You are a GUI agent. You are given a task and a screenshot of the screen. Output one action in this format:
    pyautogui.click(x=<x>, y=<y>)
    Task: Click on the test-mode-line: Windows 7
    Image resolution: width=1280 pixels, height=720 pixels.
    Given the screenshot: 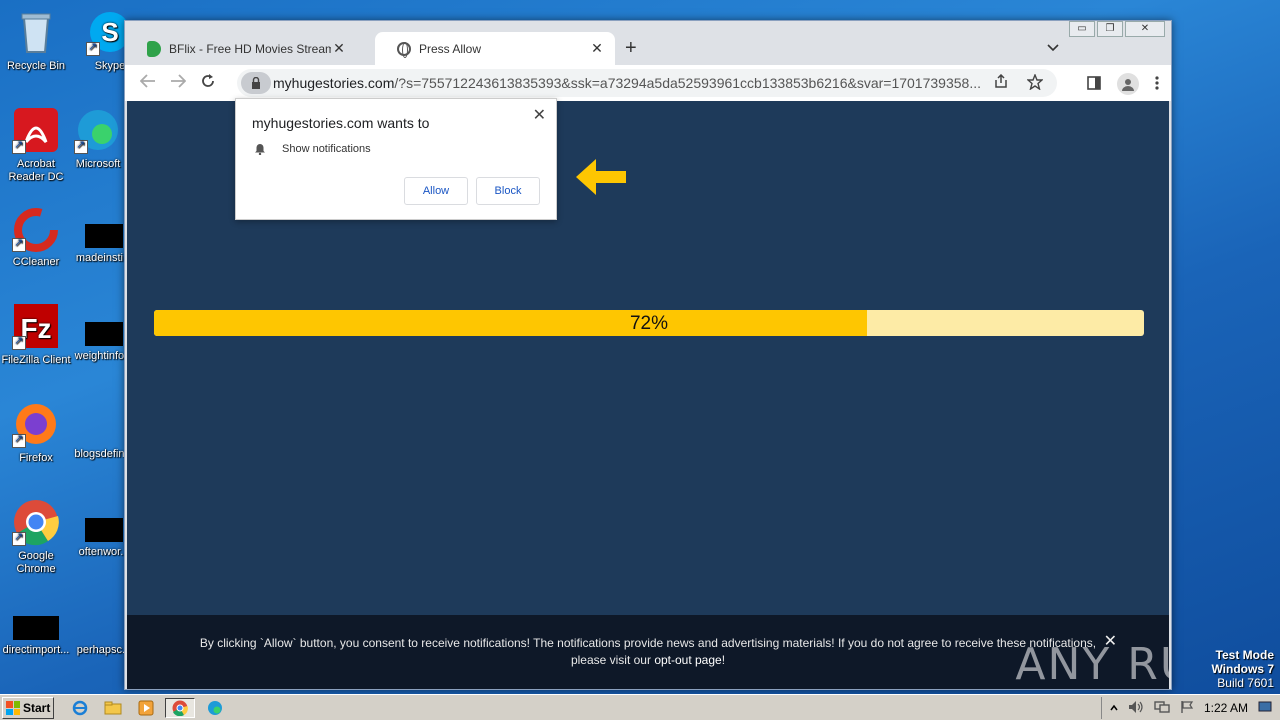 What is the action you would take?
    pyautogui.click(x=1242, y=669)
    